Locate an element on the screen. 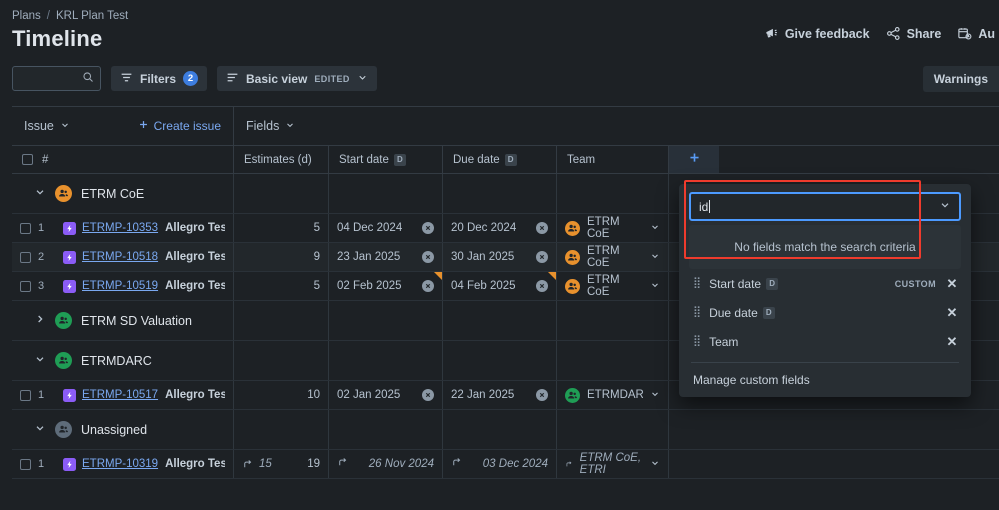 The image size is (999, 510). team-cell: ETRM CoE, ETRI is located at coordinates (613, 464).